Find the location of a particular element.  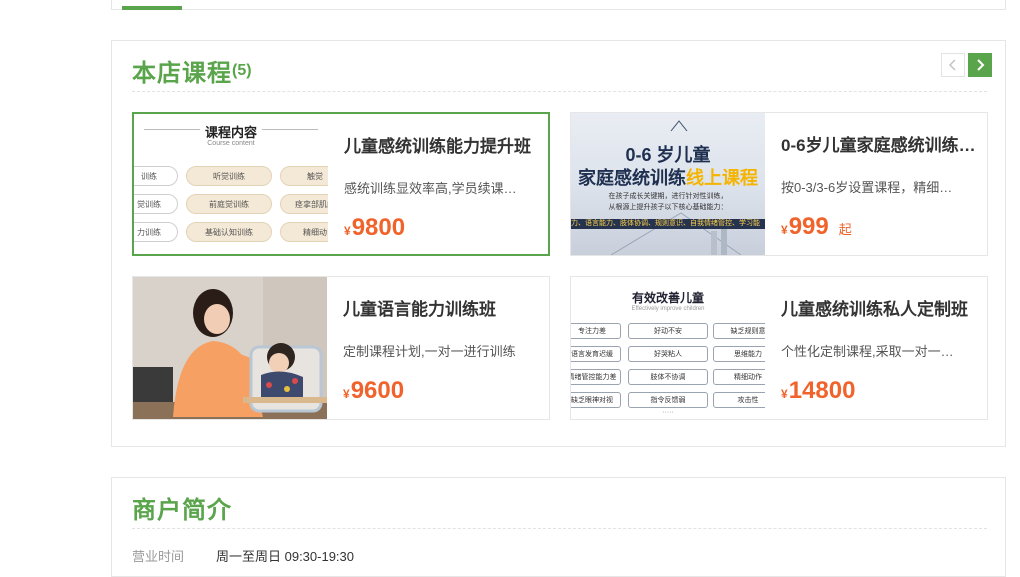

course-price: ¥ 999 起 is located at coordinates (816, 227).